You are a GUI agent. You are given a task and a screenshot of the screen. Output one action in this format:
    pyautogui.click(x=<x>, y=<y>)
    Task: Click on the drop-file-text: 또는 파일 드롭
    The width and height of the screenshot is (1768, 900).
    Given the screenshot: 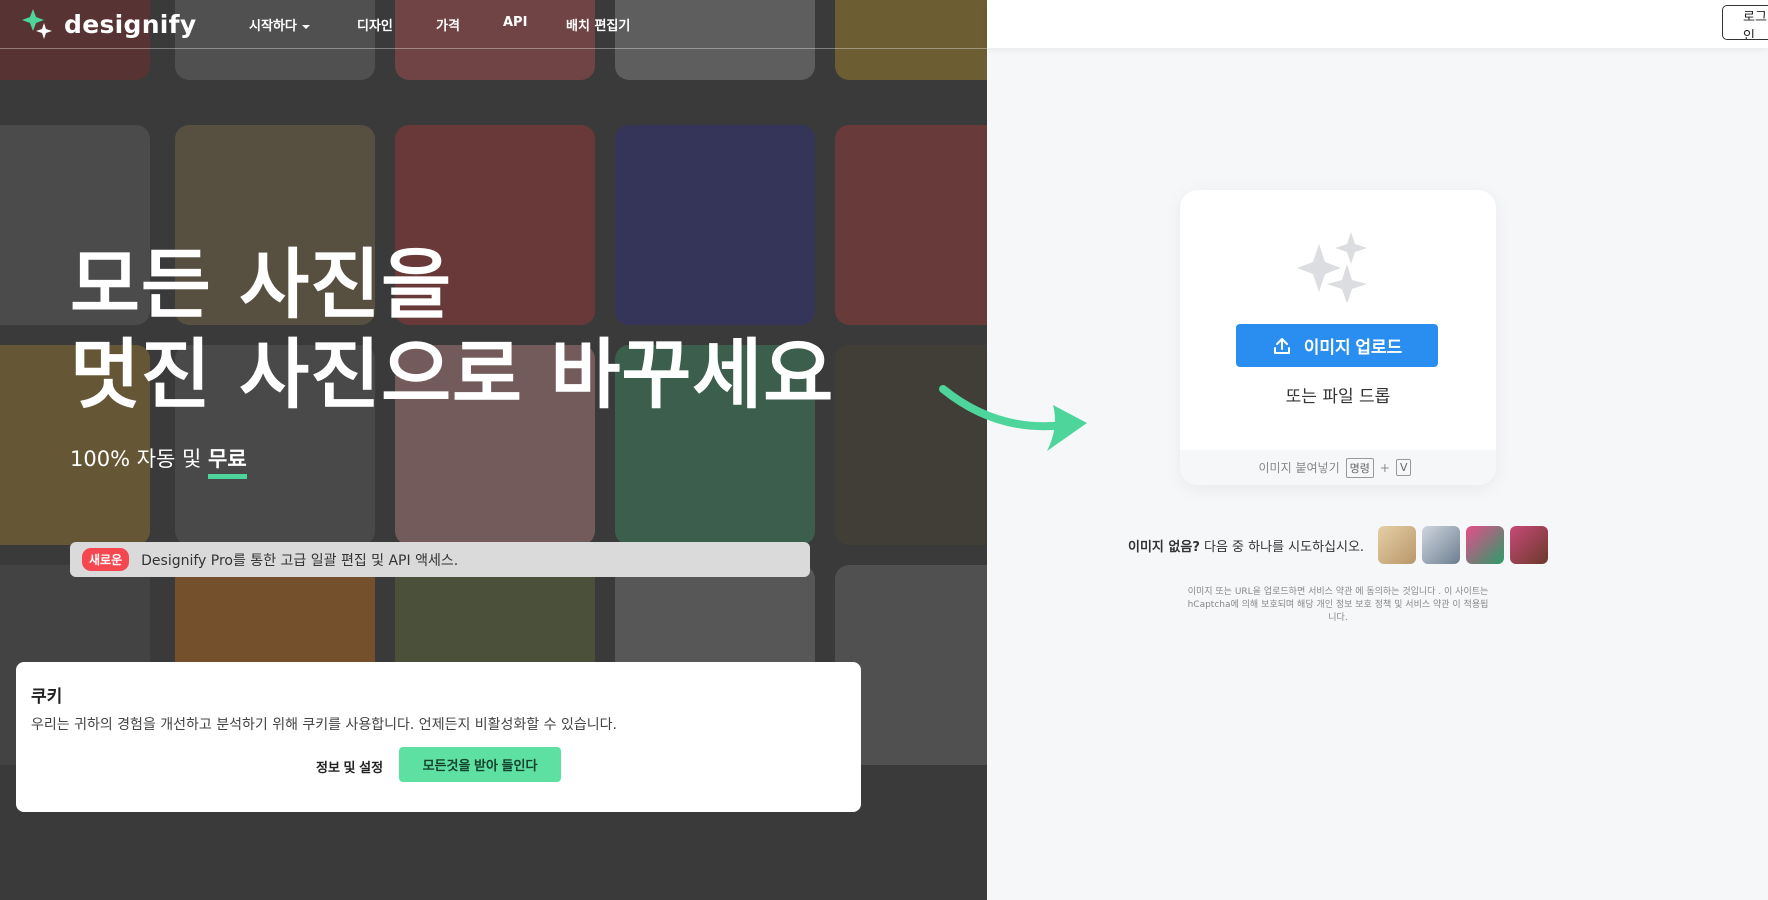 What is the action you would take?
    pyautogui.click(x=1338, y=397)
    